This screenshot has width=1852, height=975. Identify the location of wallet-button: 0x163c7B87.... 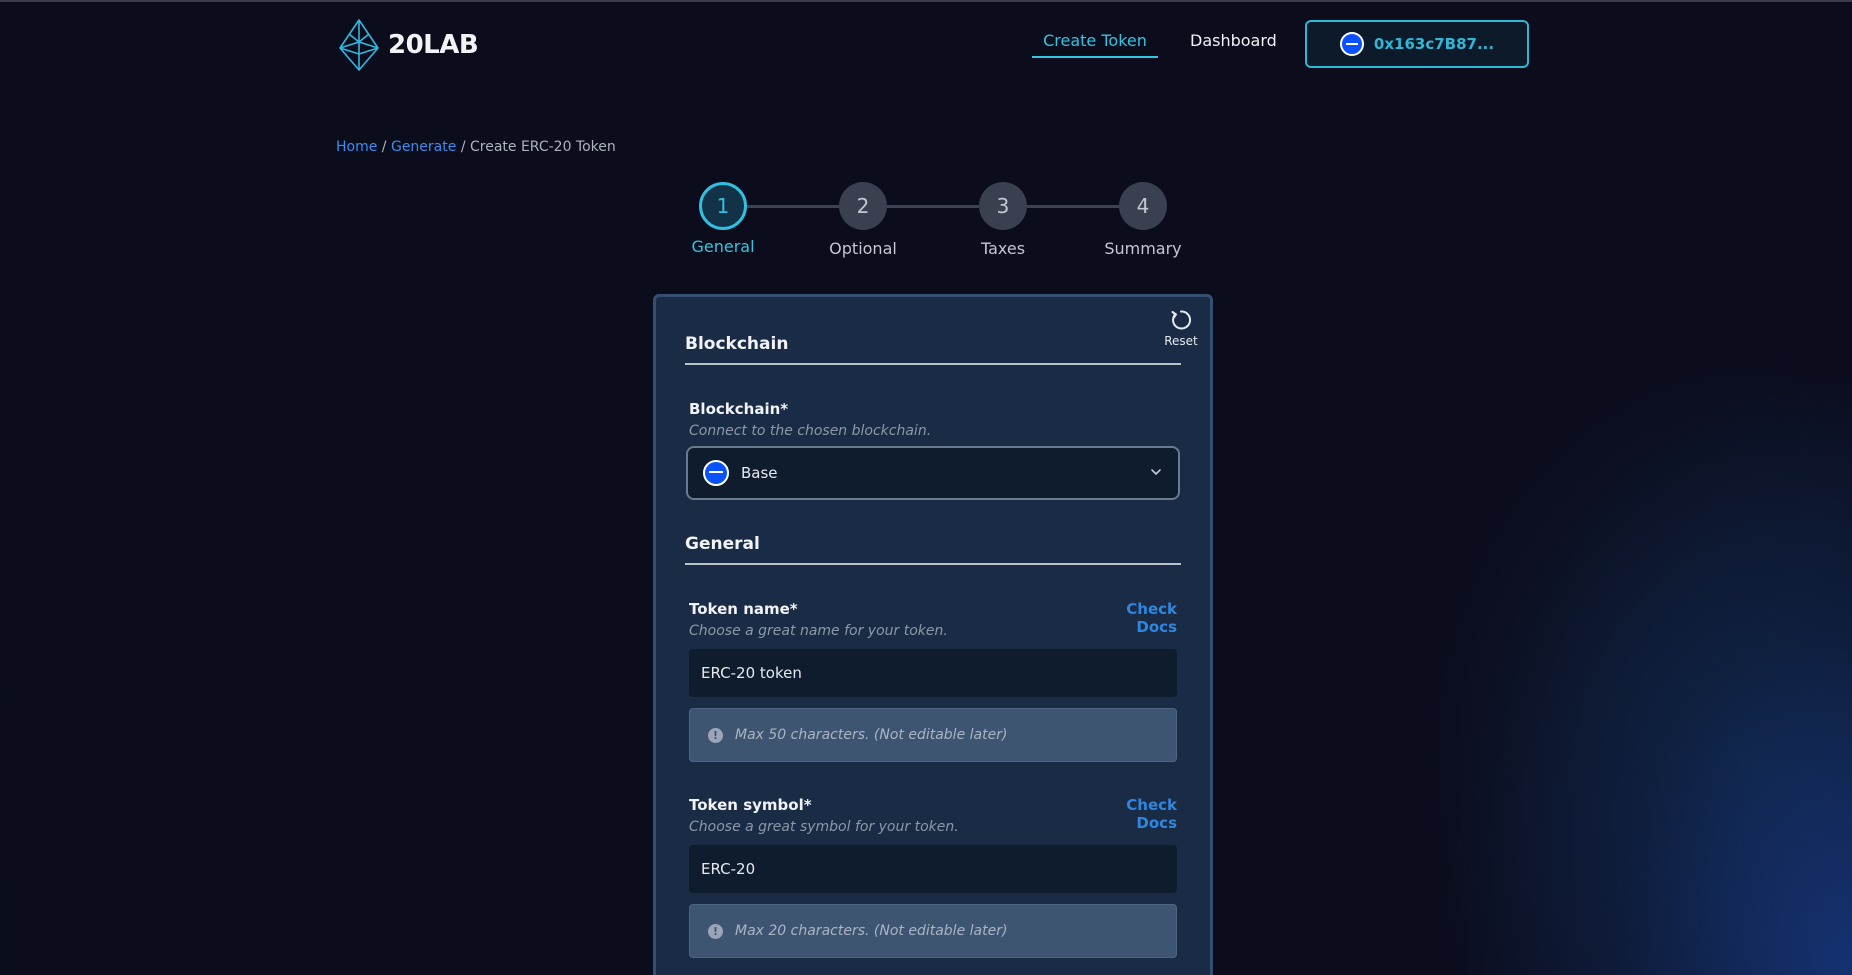
(1417, 44).